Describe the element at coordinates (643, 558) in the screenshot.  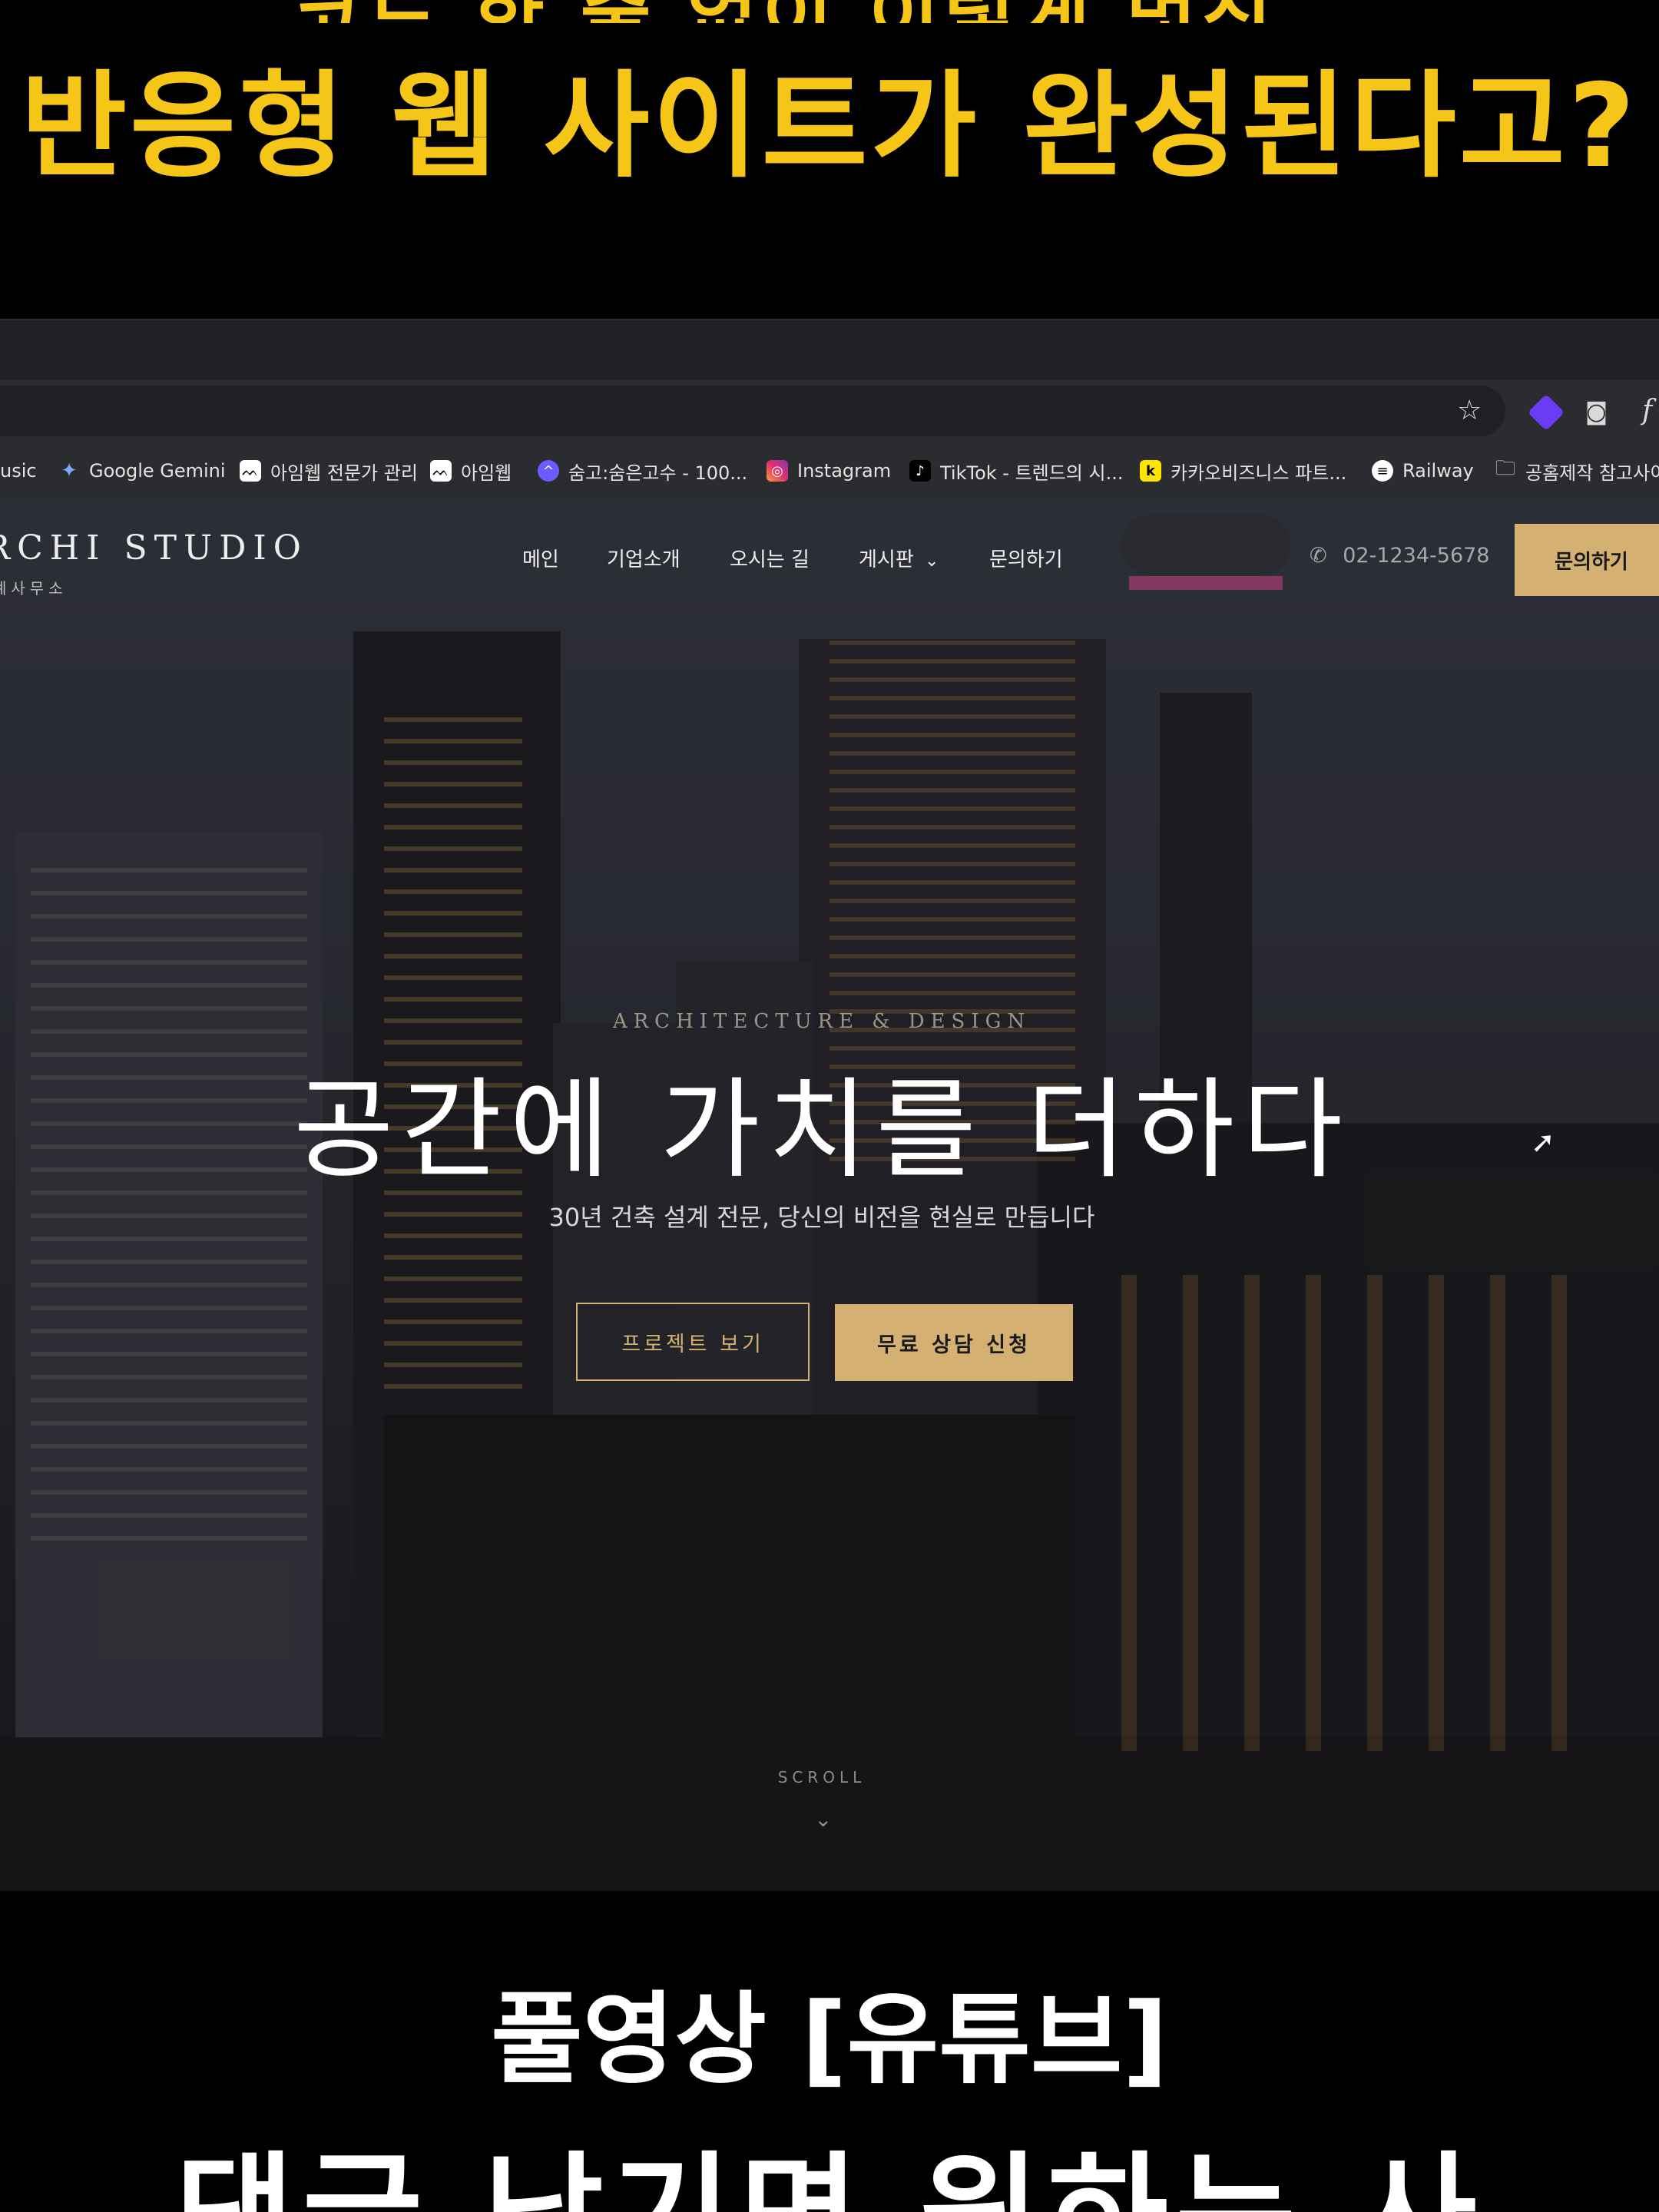
I see `nav-about: 기업소개` at that location.